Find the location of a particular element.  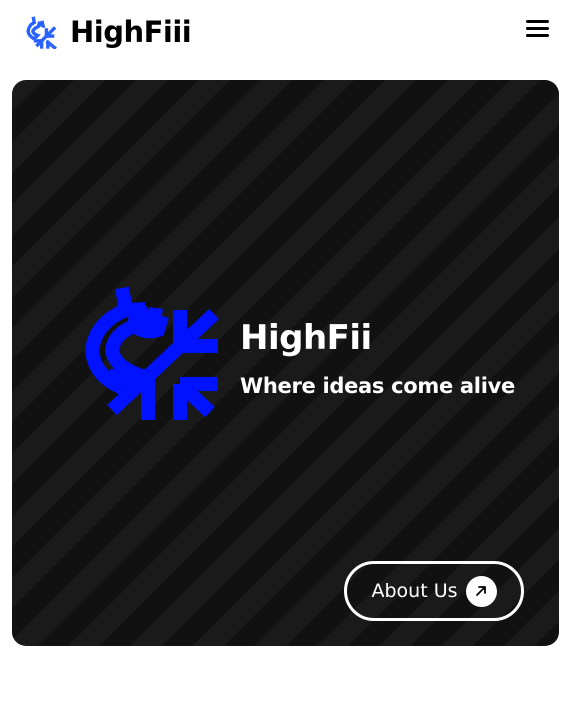

arrow-up-right-icon is located at coordinates (481, 591).